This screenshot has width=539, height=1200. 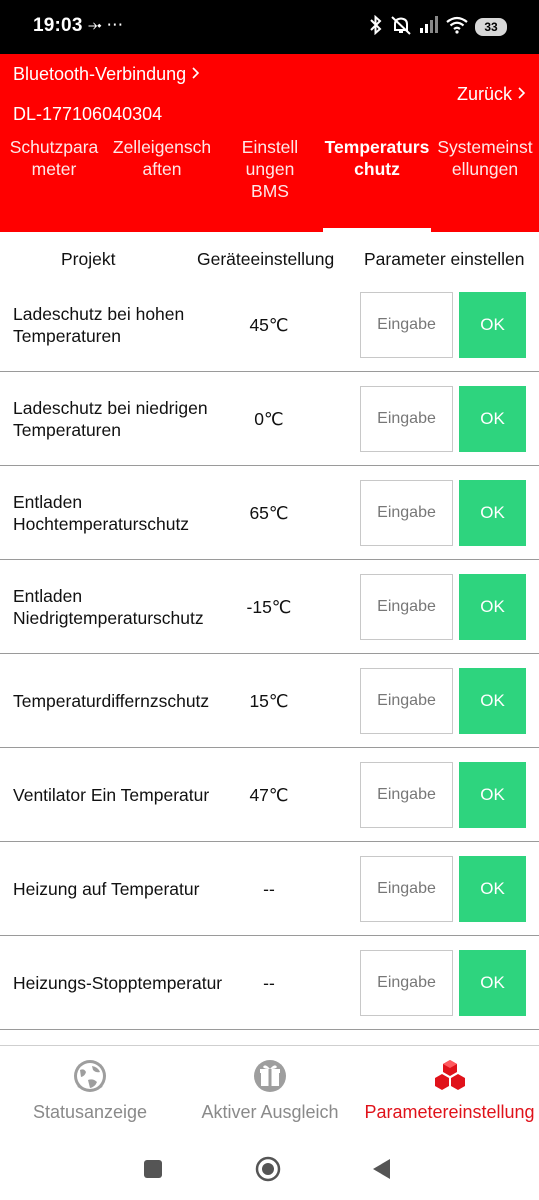 I want to click on table-row: Entladen Niedrigtemperaturschutz -15℃ OK, so click(x=269, y=607).